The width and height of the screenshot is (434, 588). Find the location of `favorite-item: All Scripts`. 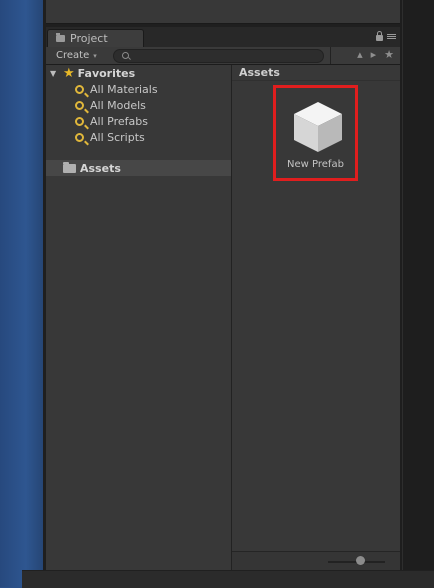

favorite-item: All Scripts is located at coordinates (110, 137).